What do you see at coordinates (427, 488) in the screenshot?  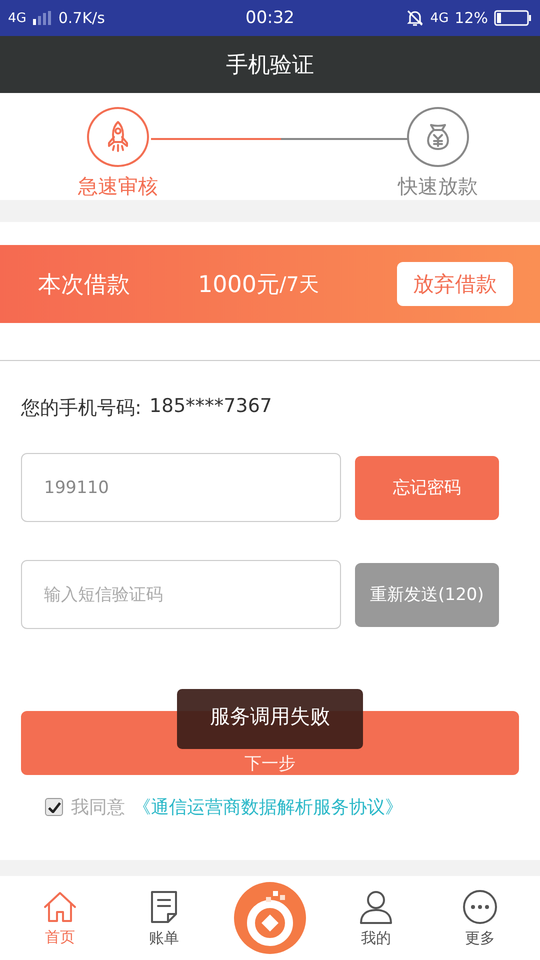 I see `forgot-password-button: 忘记密码` at bounding box center [427, 488].